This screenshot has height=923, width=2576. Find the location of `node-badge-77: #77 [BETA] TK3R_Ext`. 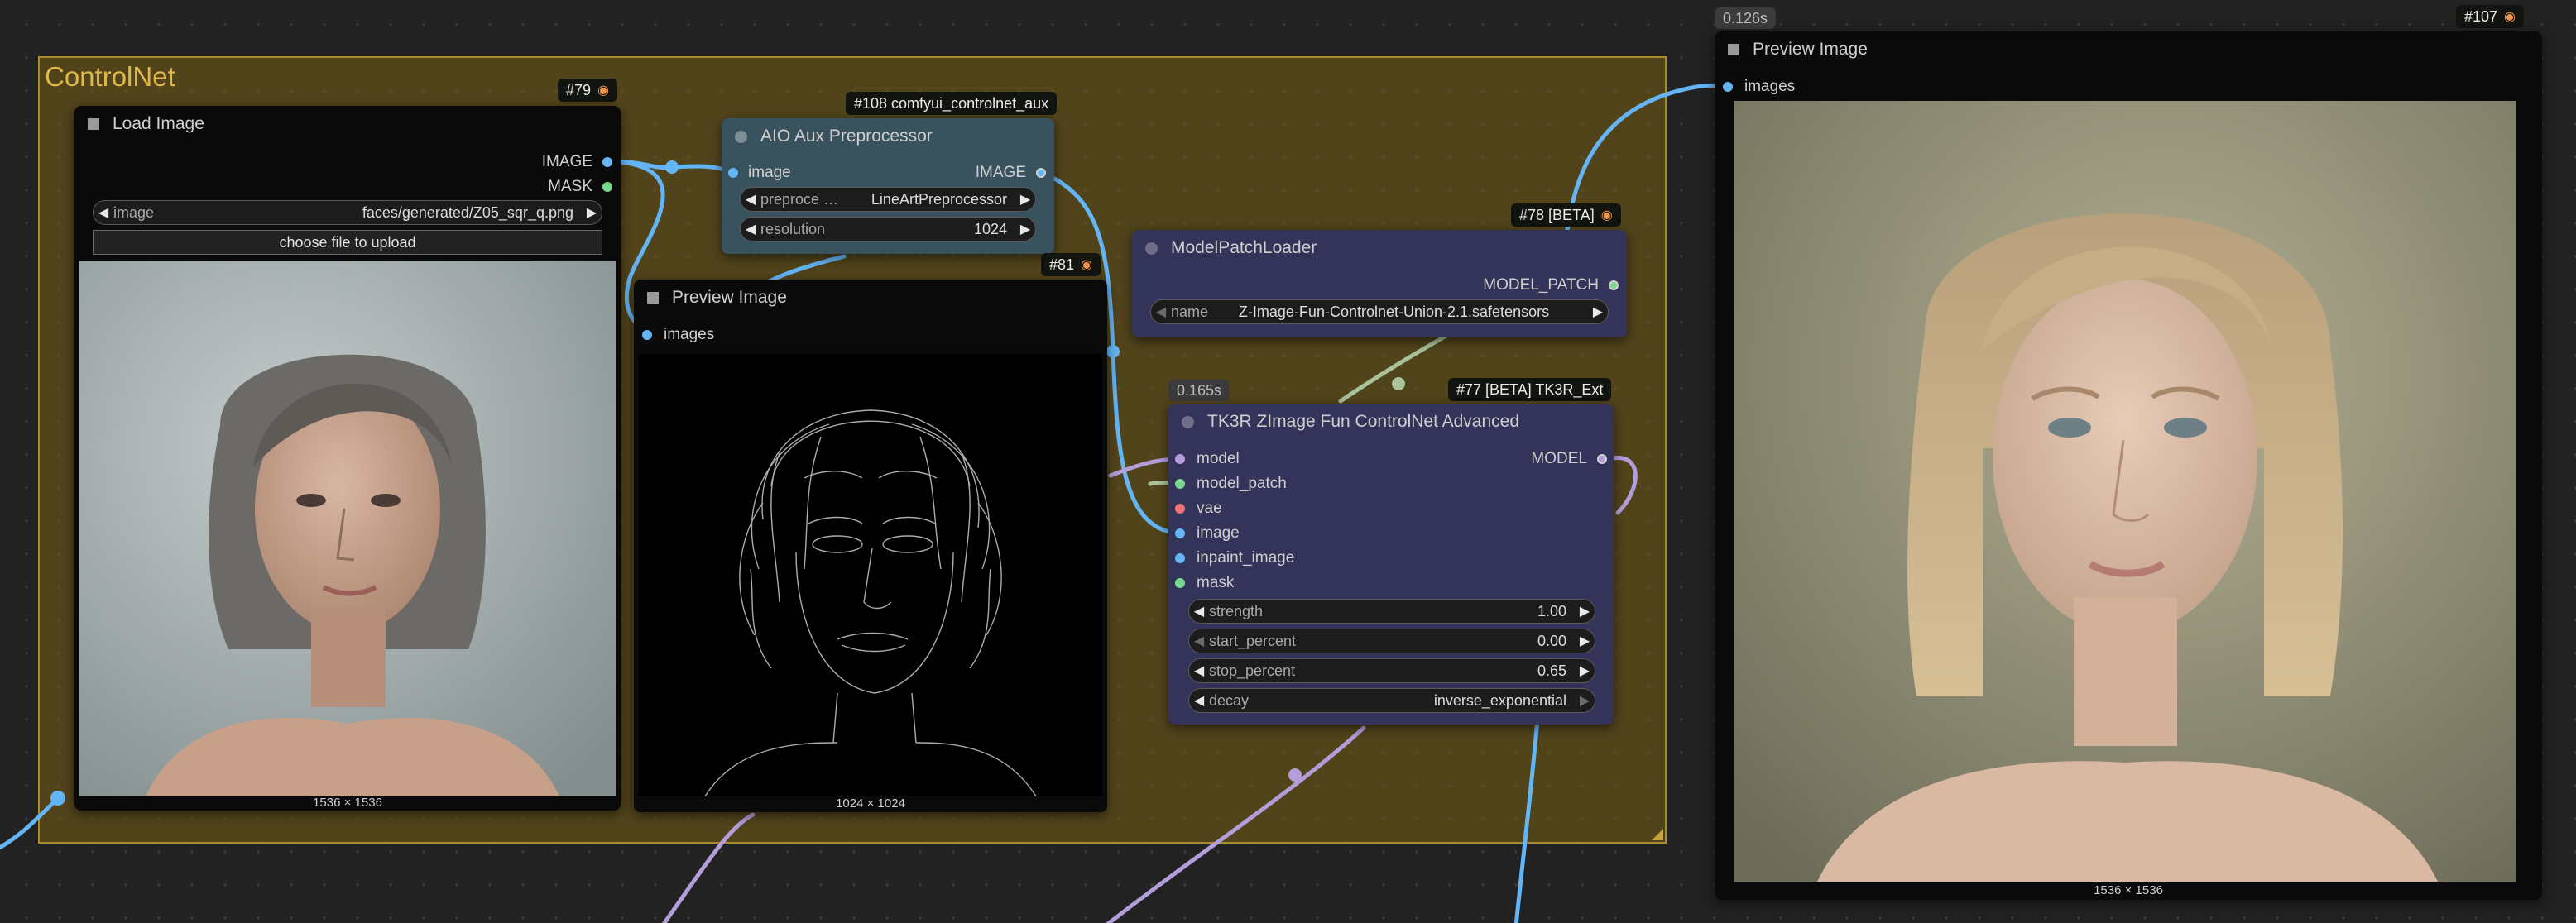

node-badge-77: #77 [BETA] TK3R_Ext is located at coordinates (1530, 389).